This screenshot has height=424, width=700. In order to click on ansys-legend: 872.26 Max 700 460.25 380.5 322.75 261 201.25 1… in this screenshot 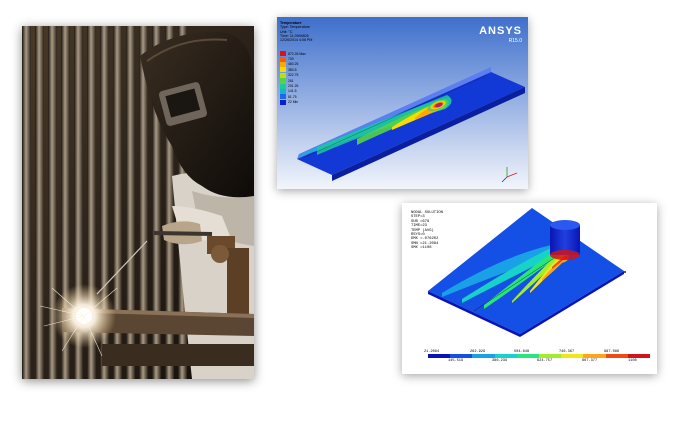, I will do `click(293, 78)`.